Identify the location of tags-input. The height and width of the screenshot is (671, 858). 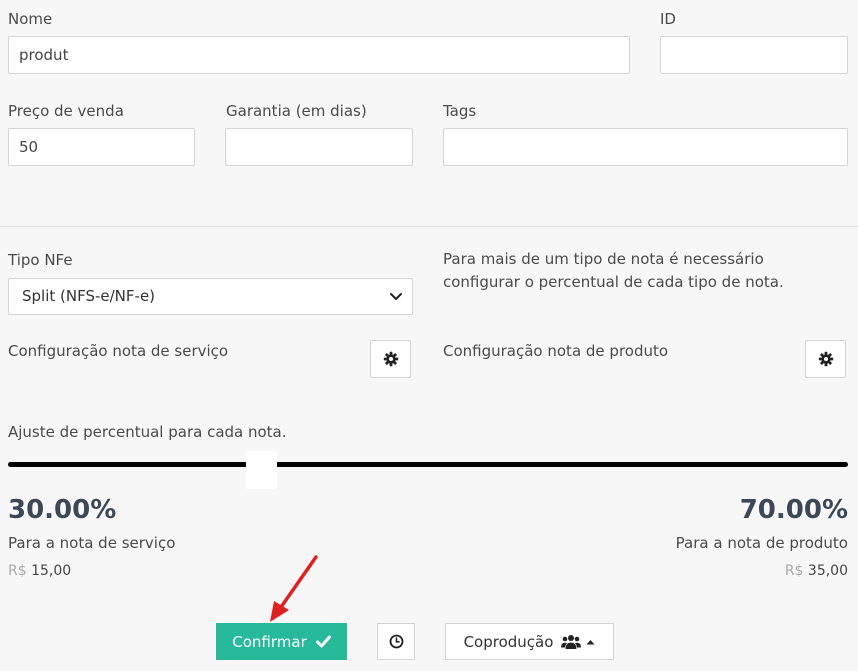
(645, 147).